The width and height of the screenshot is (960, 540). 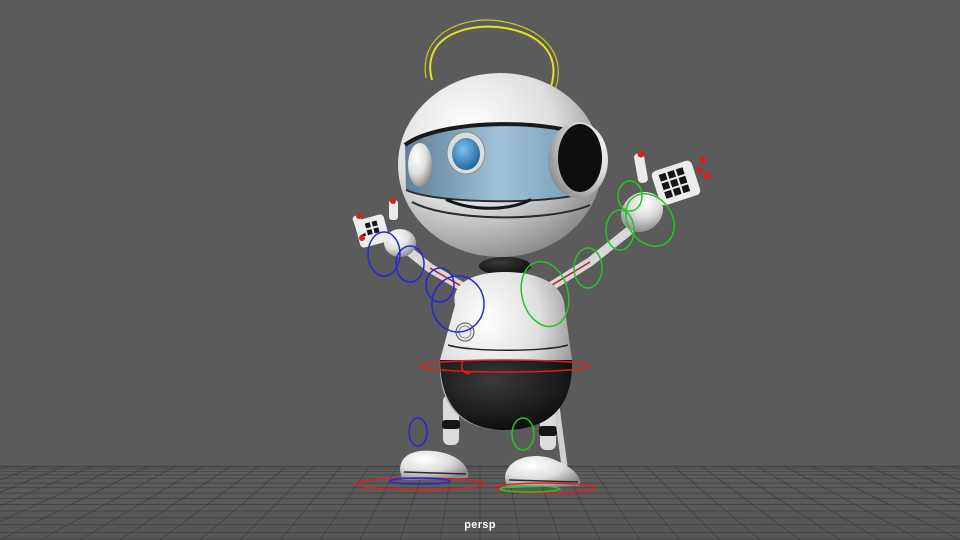 What do you see at coordinates (480, 525) in the screenshot?
I see `camera-name-label: persp` at bounding box center [480, 525].